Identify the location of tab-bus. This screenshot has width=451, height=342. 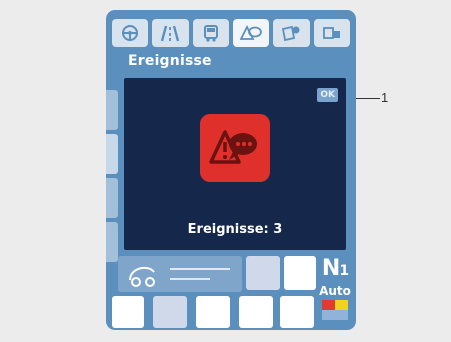
(210, 33).